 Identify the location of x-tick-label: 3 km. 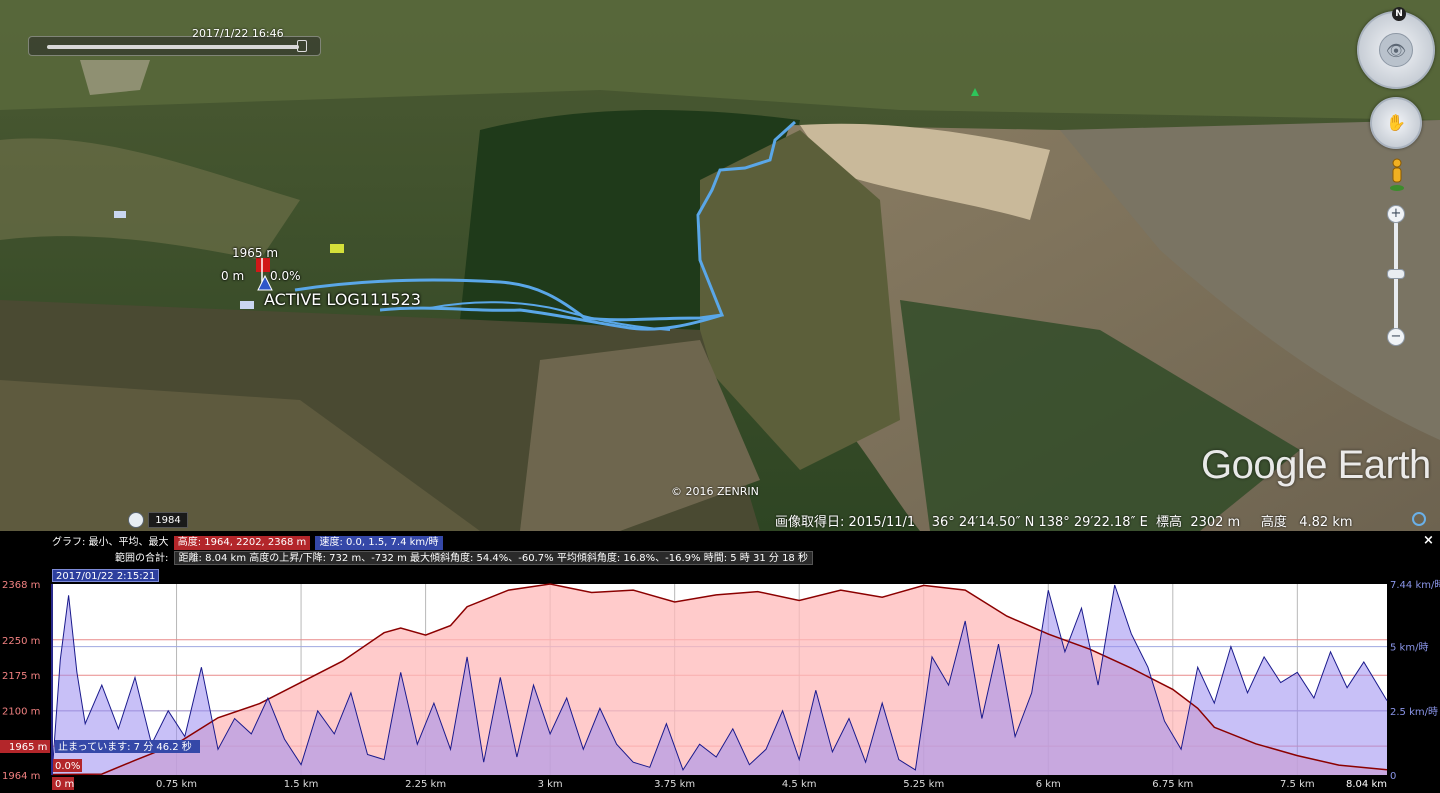
(550, 784).